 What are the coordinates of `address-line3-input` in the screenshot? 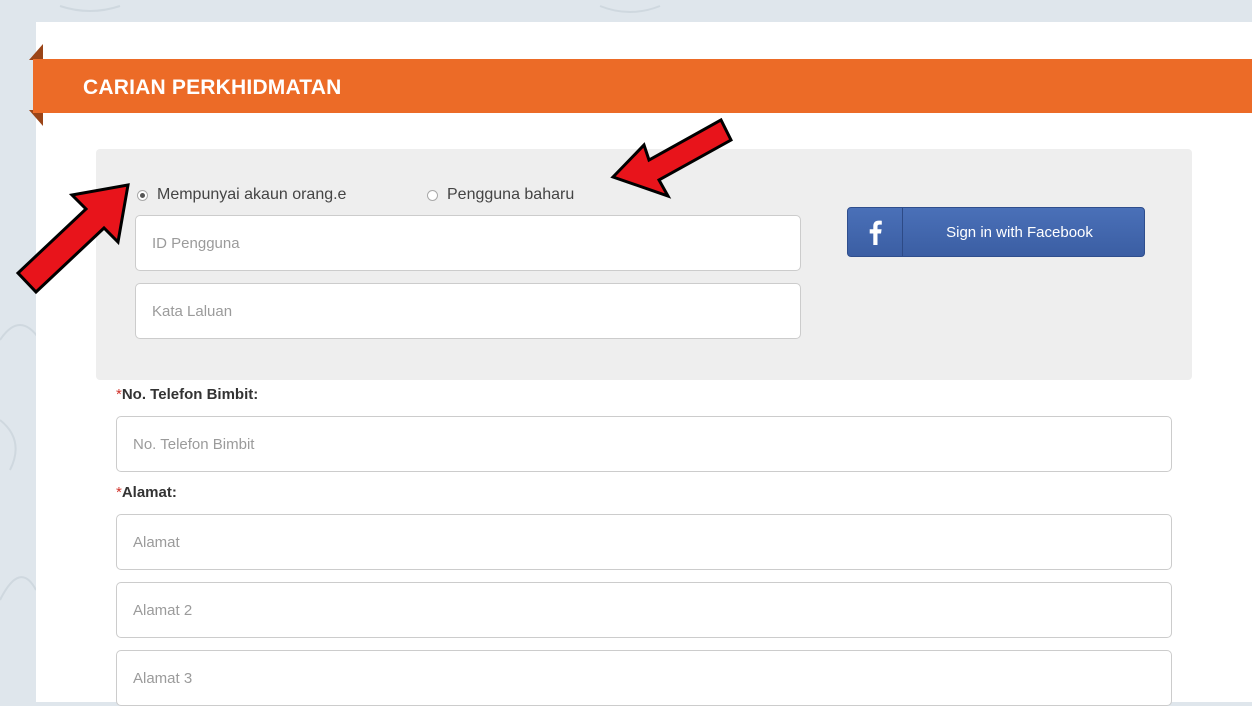 It's located at (644, 678).